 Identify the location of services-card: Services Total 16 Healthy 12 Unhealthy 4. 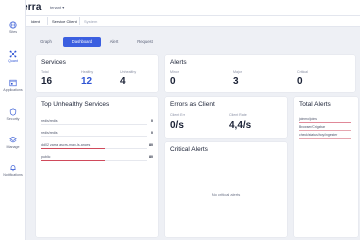
(97, 73).